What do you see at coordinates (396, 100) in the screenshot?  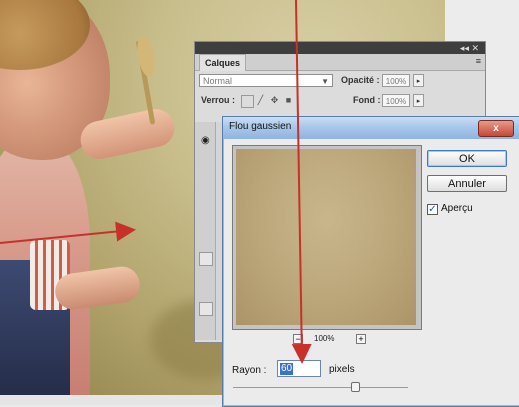 I see `fill-input: 100%` at bounding box center [396, 100].